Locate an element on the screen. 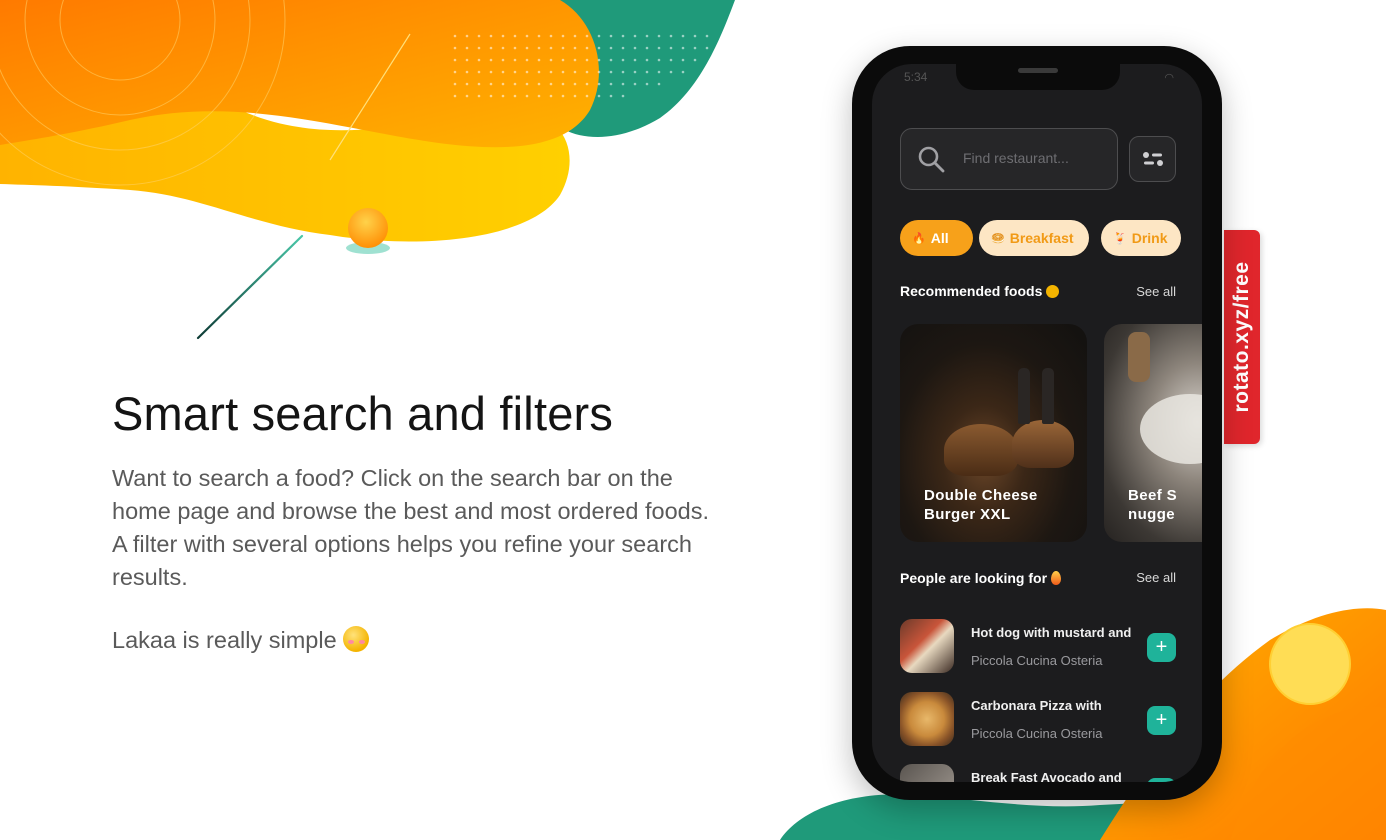 Image resolution: width=1386 pixels, height=840 pixels. food-card: Beef S nugge is located at coordinates (1153, 433).